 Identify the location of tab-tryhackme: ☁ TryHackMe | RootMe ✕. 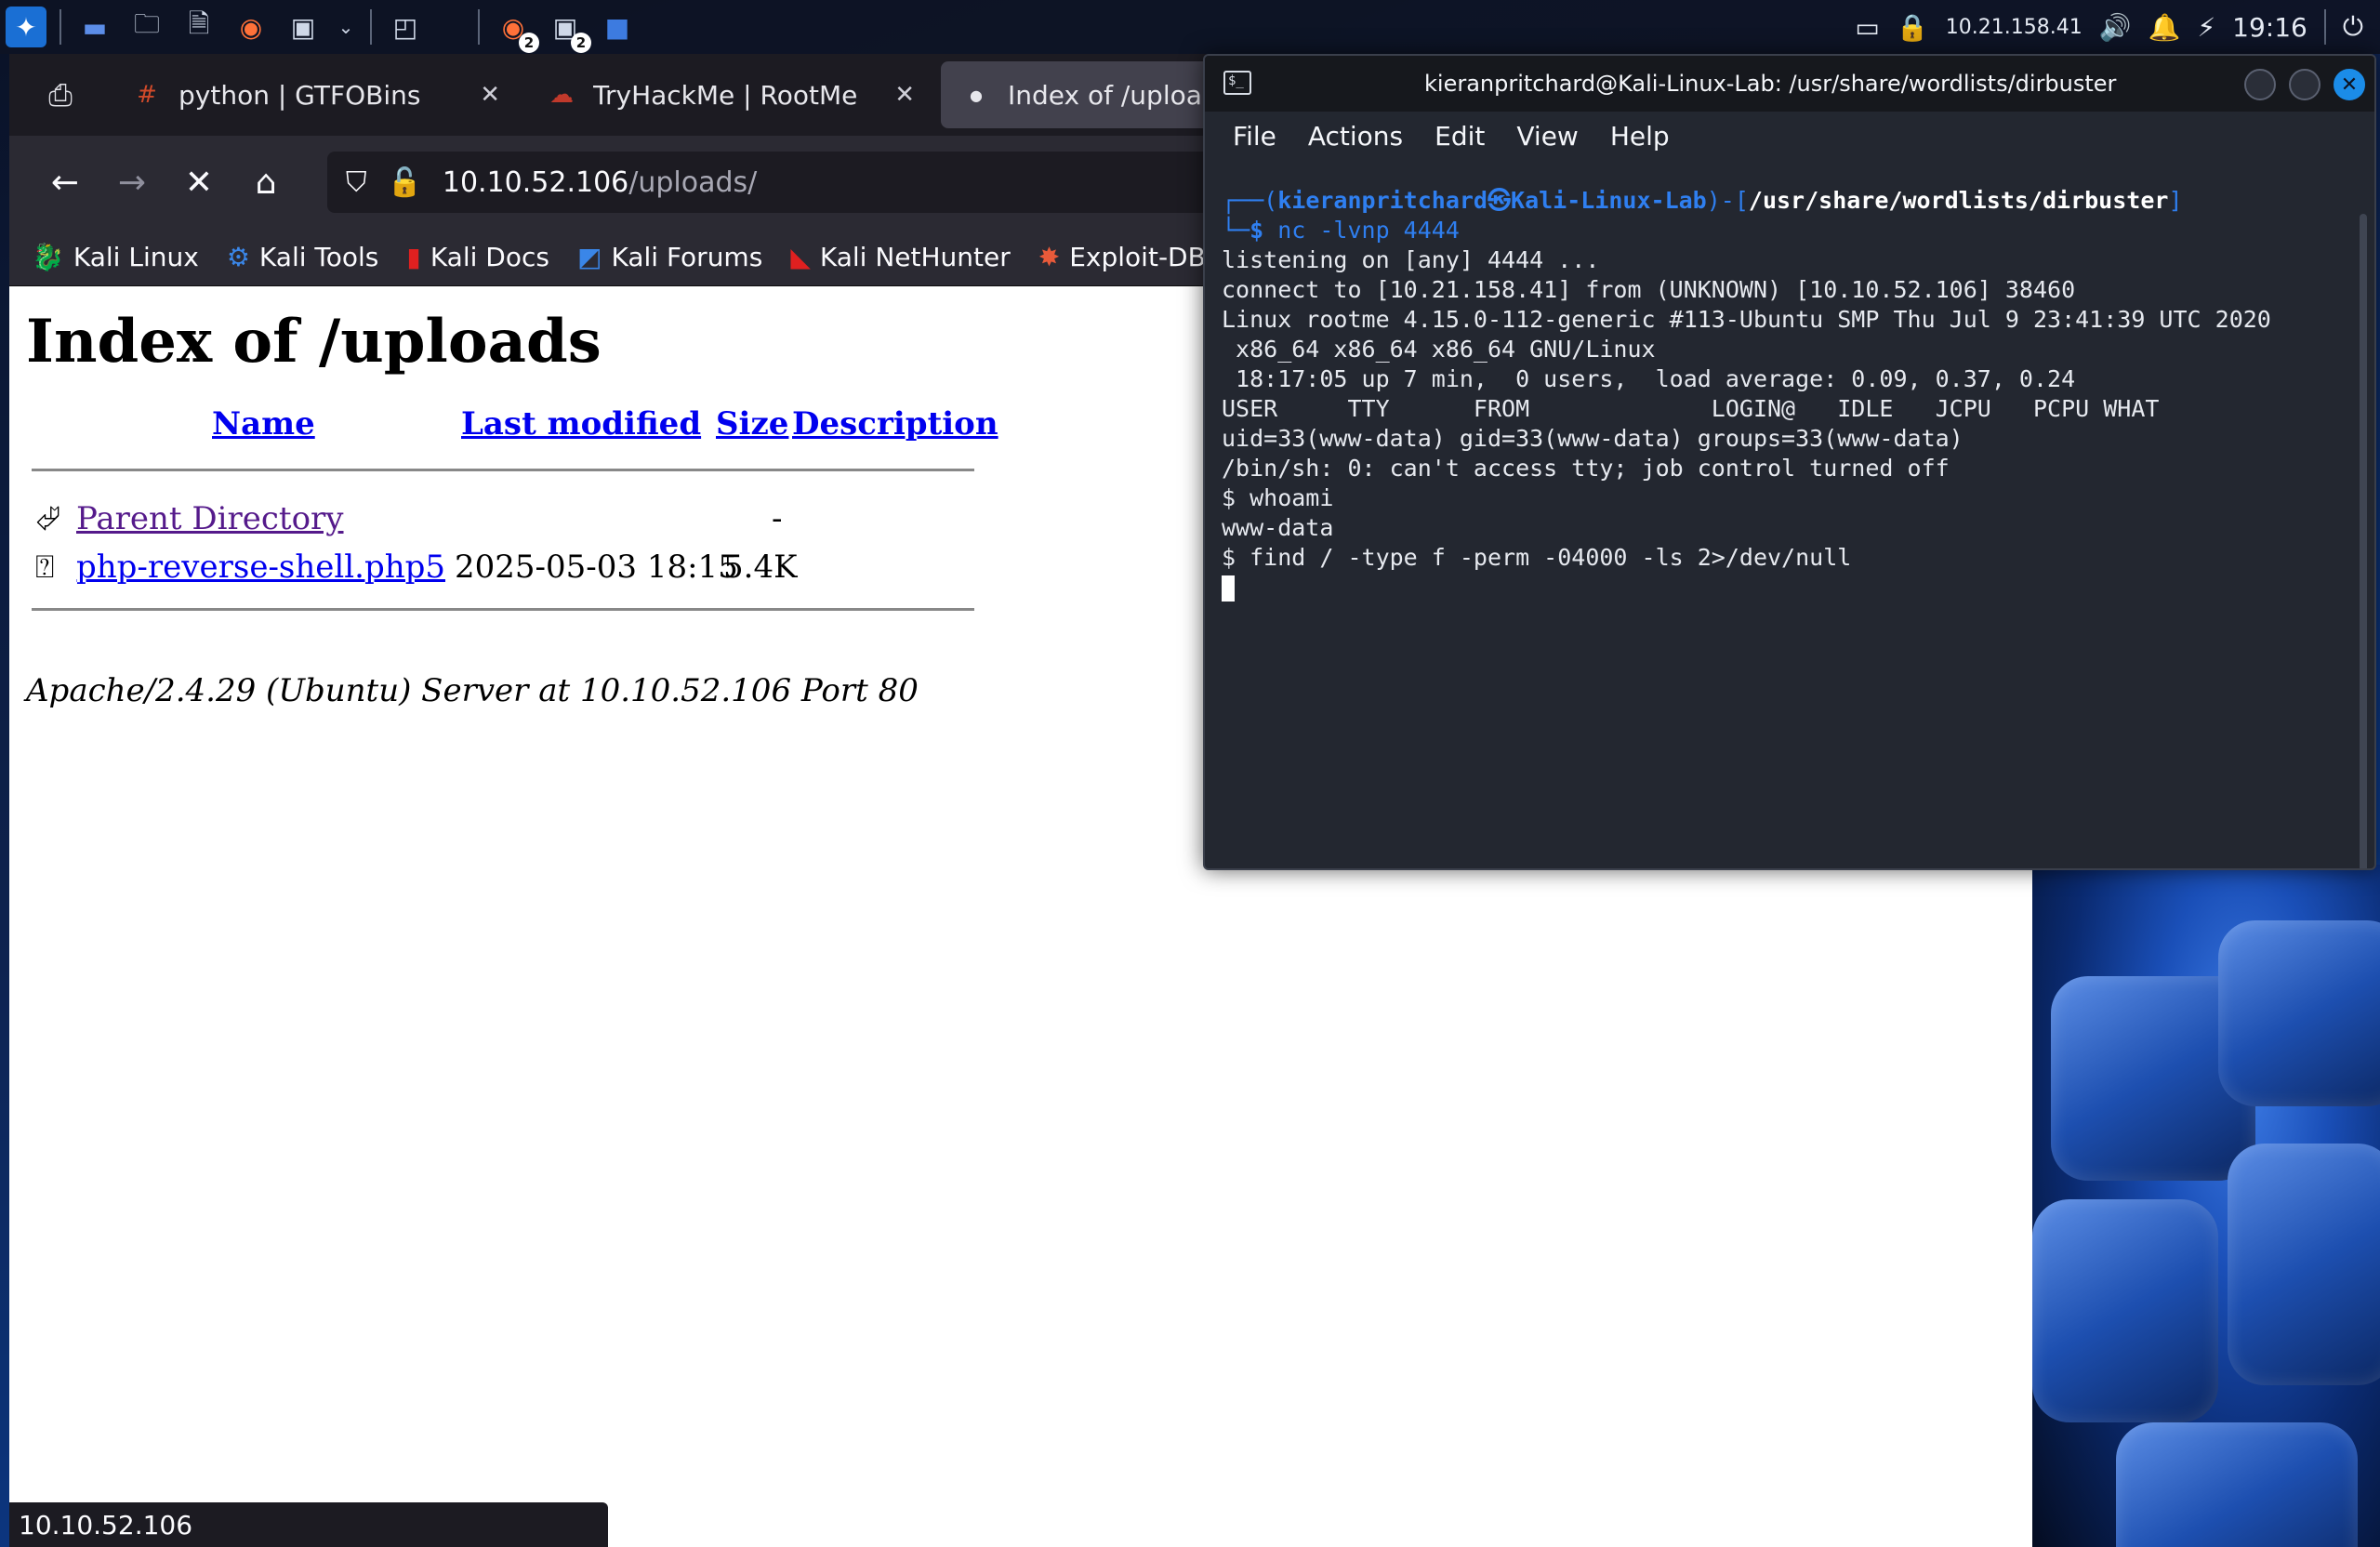
(730, 94).